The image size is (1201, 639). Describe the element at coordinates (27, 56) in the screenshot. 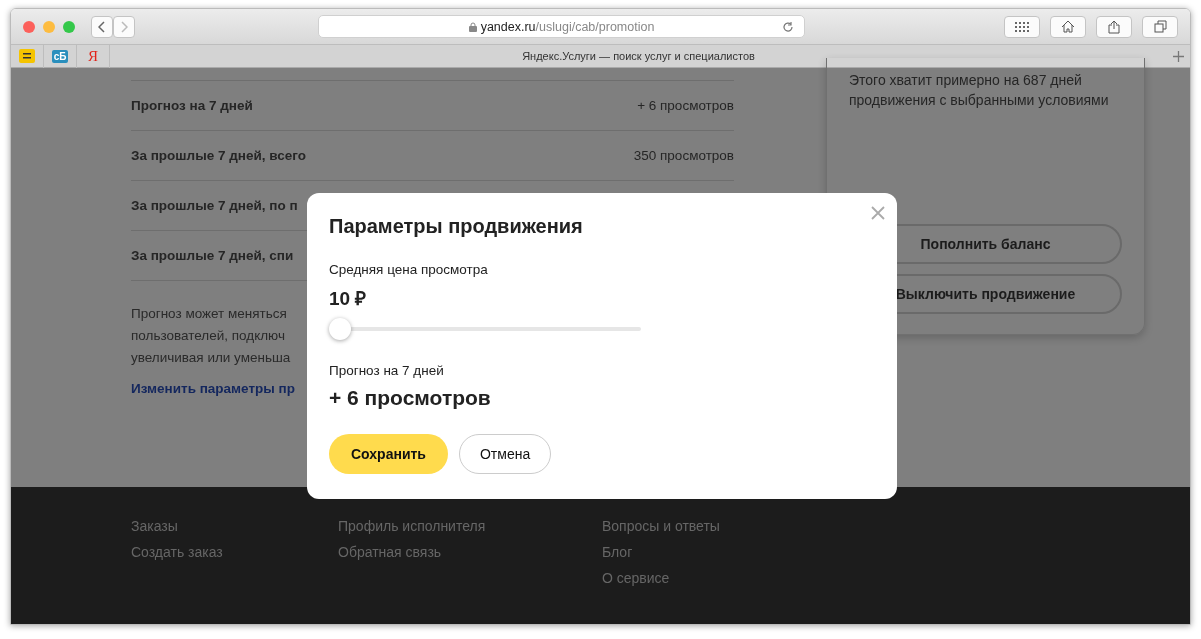

I see `notes-icon` at that location.